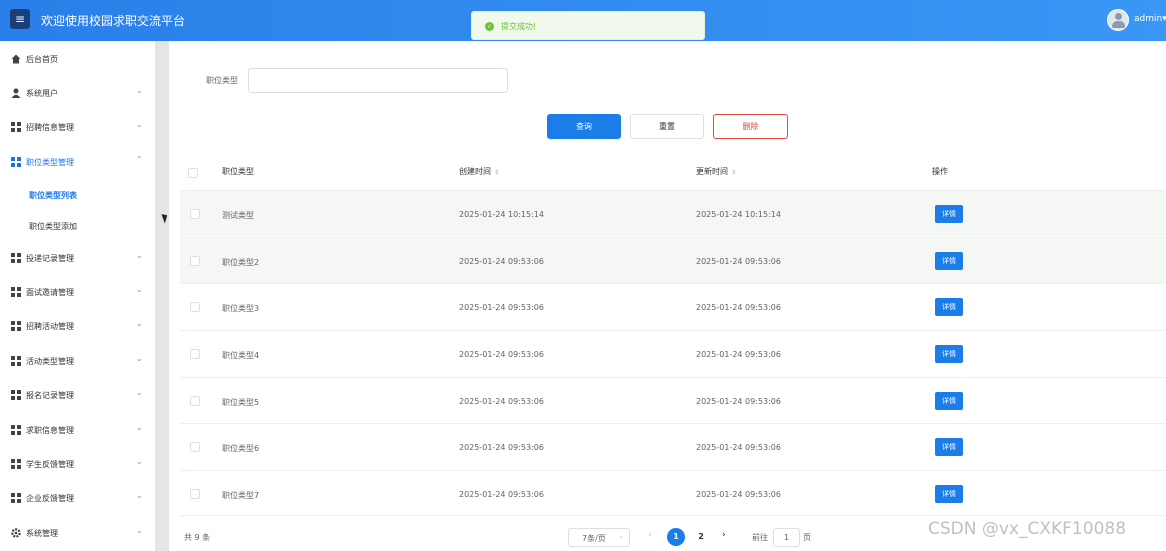  Describe the element at coordinates (1027, 529) in the screenshot. I see `watermark: CSDN @vx_CXKF10088` at that location.